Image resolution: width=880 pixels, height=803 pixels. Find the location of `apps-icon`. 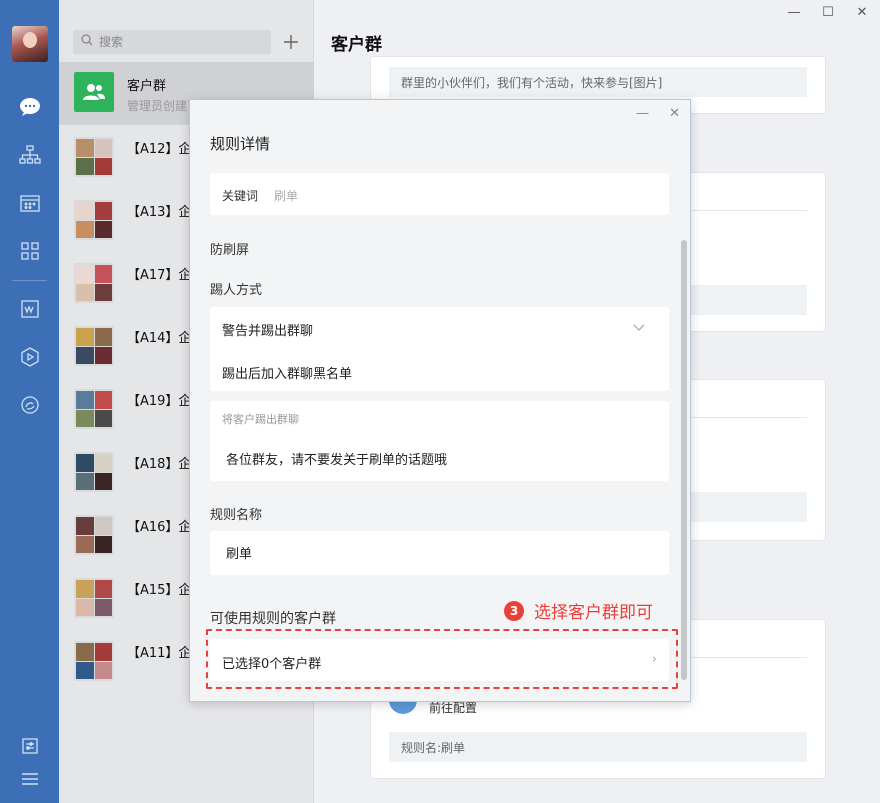

apps-icon is located at coordinates (29, 251).